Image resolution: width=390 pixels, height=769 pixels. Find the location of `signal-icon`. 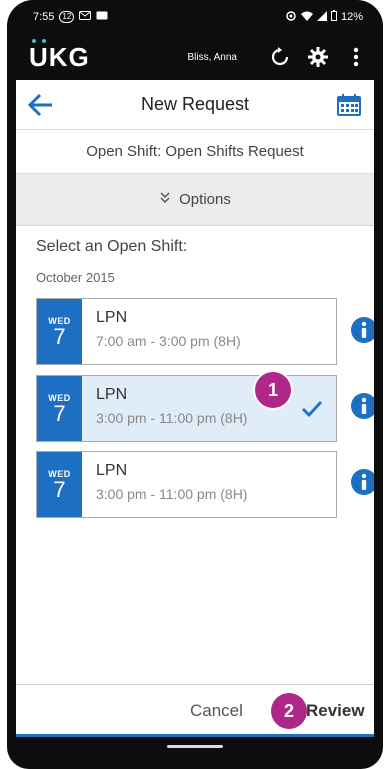

signal-icon is located at coordinates (321, 17).